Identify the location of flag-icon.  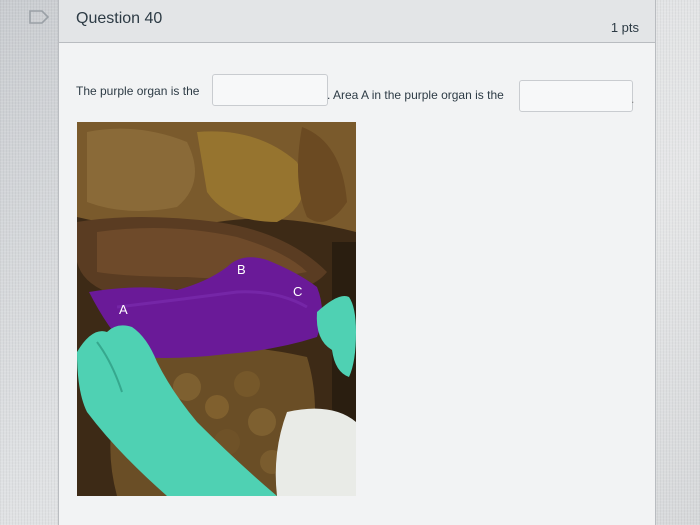
(39, 17).